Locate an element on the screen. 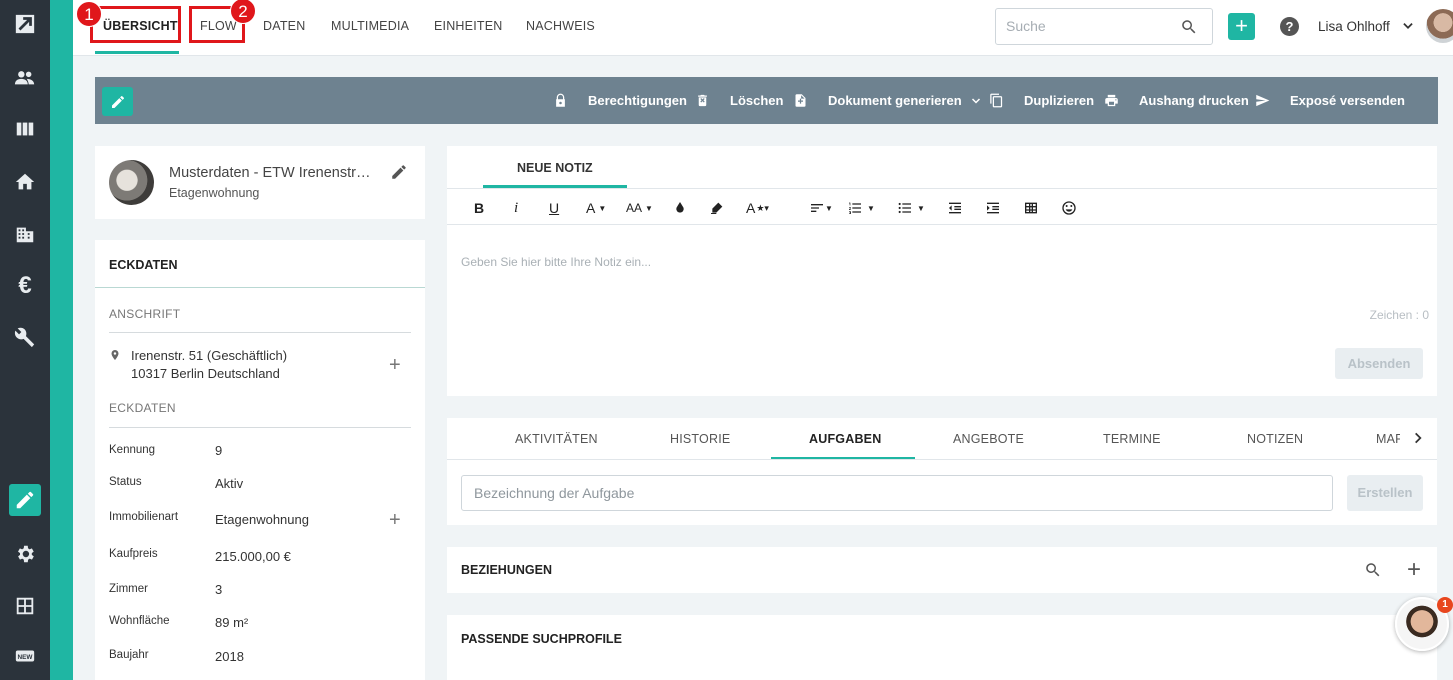 The image size is (1453, 680). search-box is located at coordinates (1104, 26).